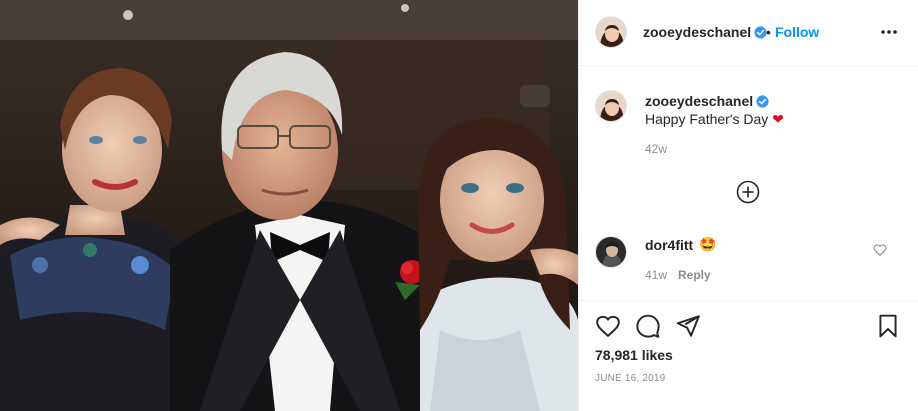 This screenshot has height=411, width=918. What do you see at coordinates (880, 250) in the screenshot?
I see `comment-heart-icon` at bounding box center [880, 250].